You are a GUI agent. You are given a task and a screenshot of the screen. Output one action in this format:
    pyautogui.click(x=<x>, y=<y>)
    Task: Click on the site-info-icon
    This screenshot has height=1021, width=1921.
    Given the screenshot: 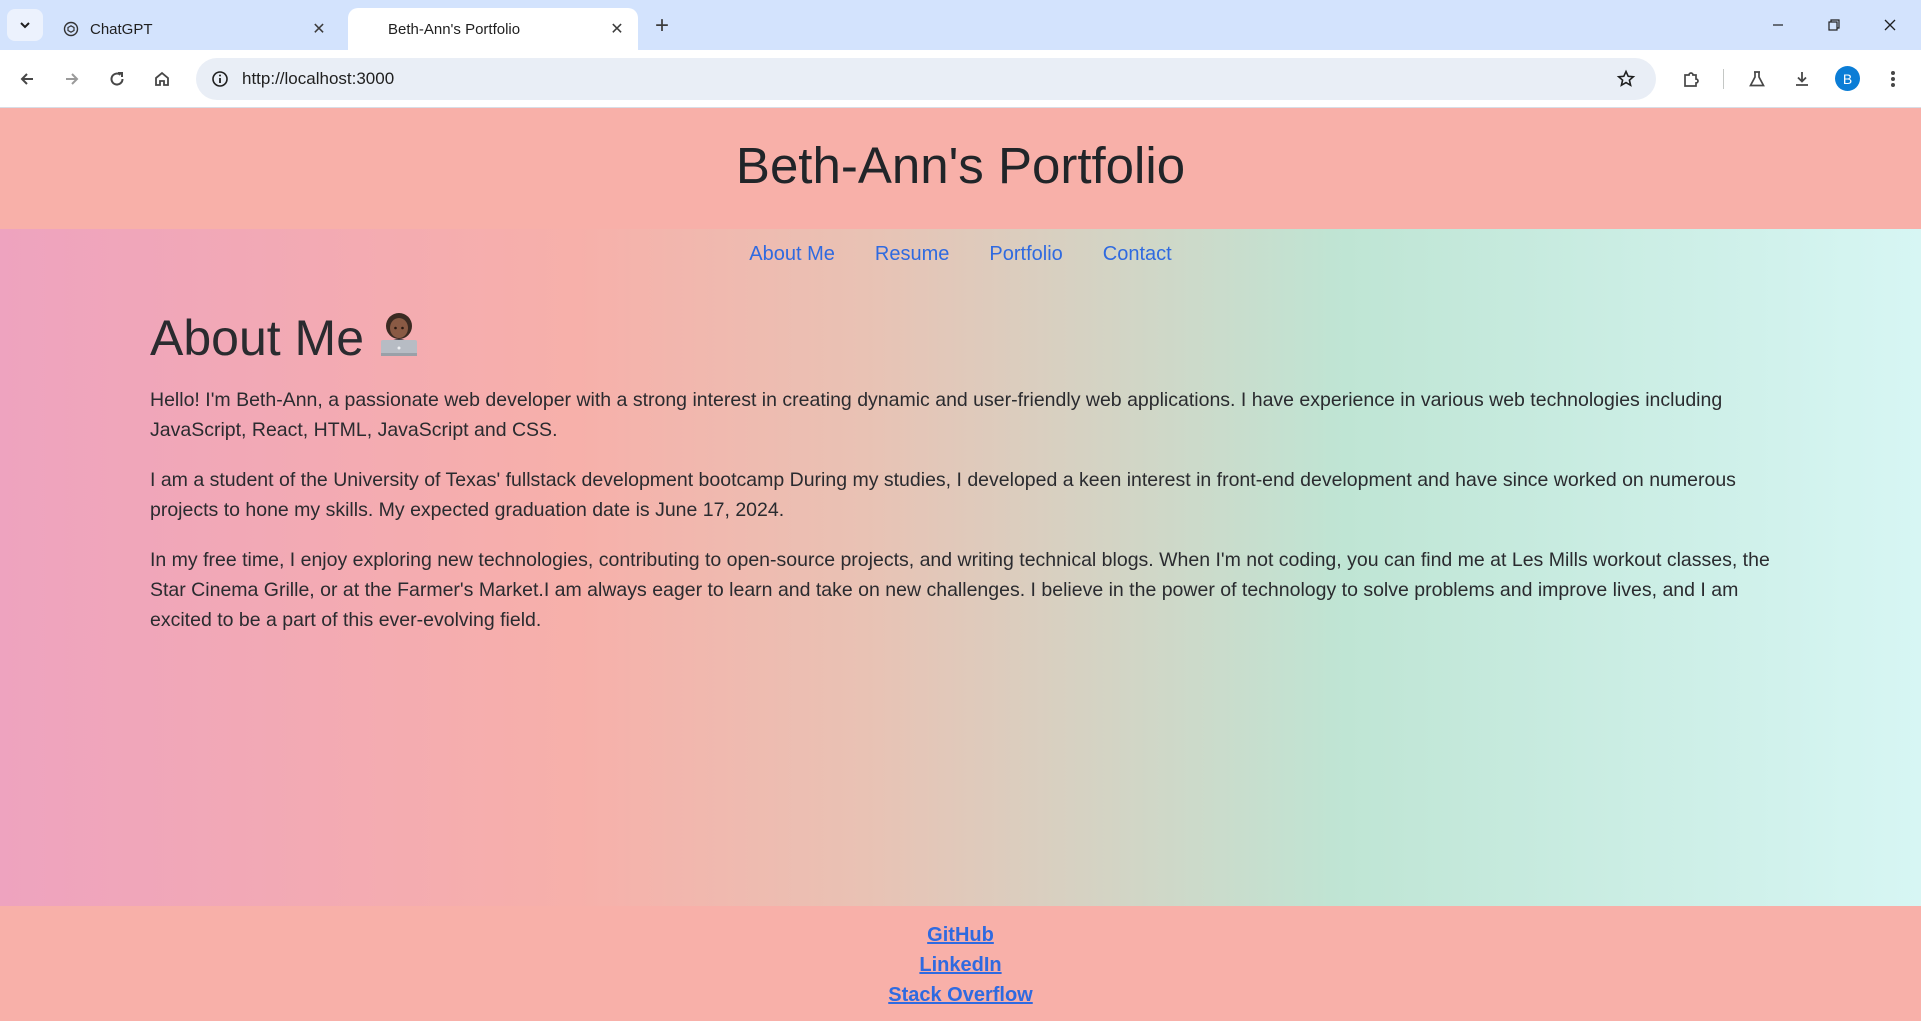 What is the action you would take?
    pyautogui.click(x=220, y=79)
    